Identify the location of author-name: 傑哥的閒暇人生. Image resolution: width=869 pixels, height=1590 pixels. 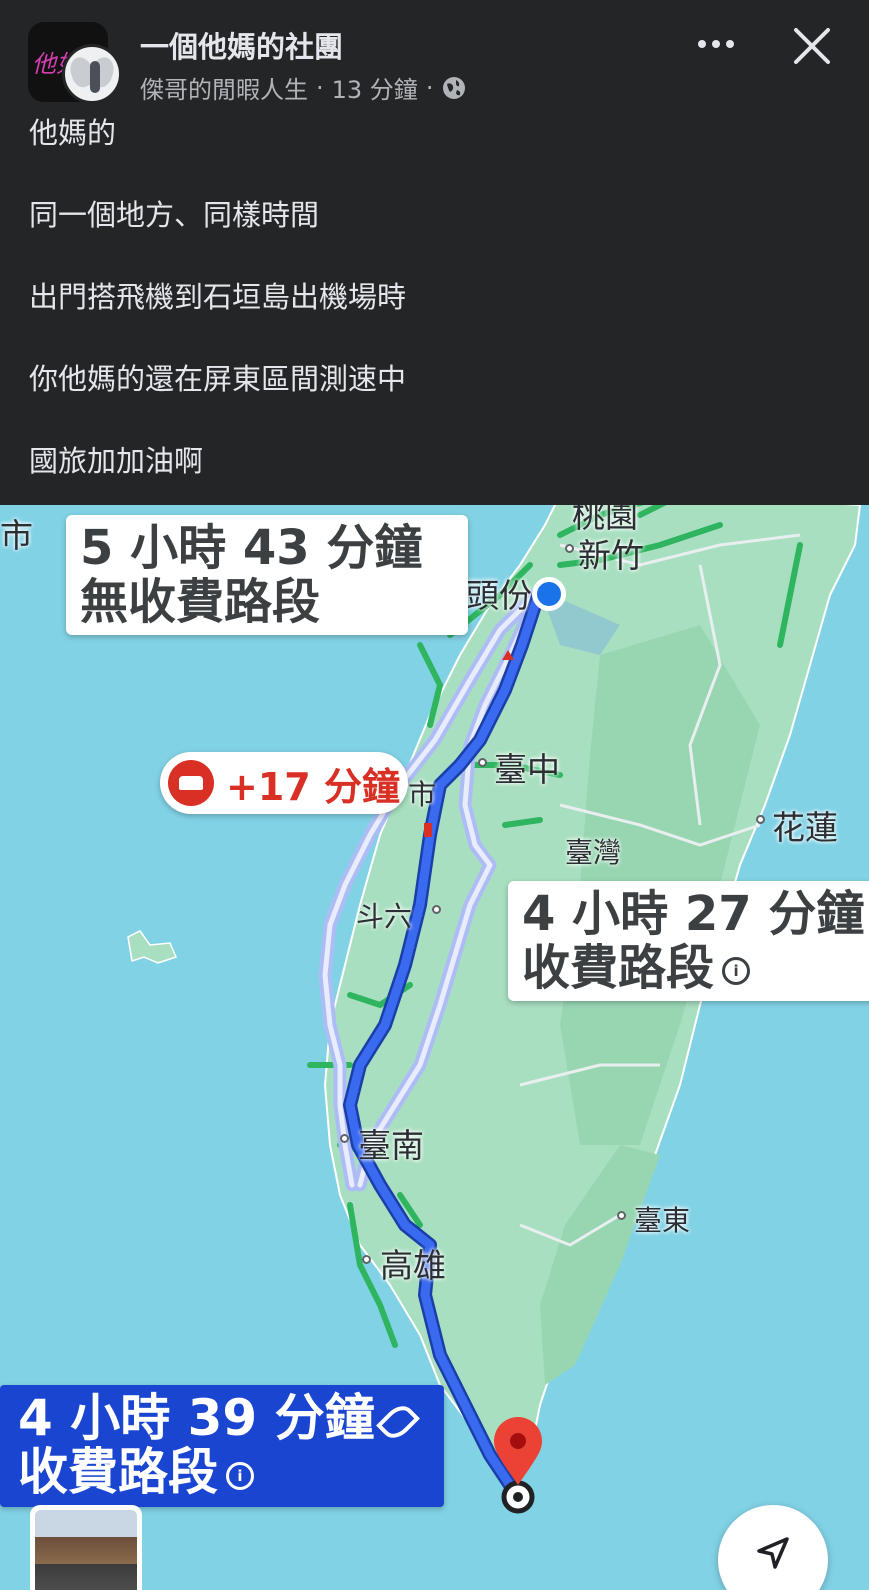
(224, 87).